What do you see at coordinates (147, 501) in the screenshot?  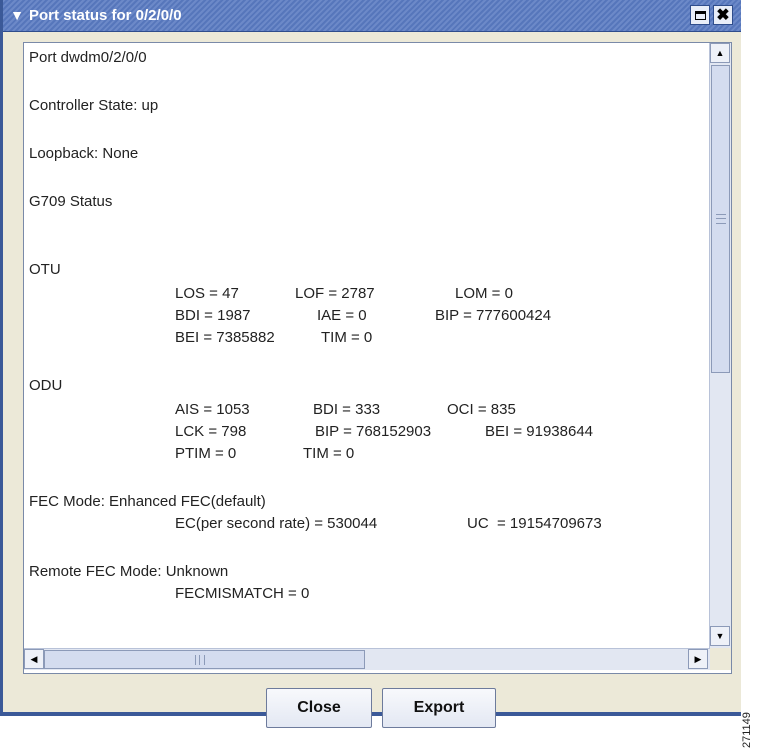 I see `fec-mode-line: FEC Mode: Enhanced FEC(default)` at bounding box center [147, 501].